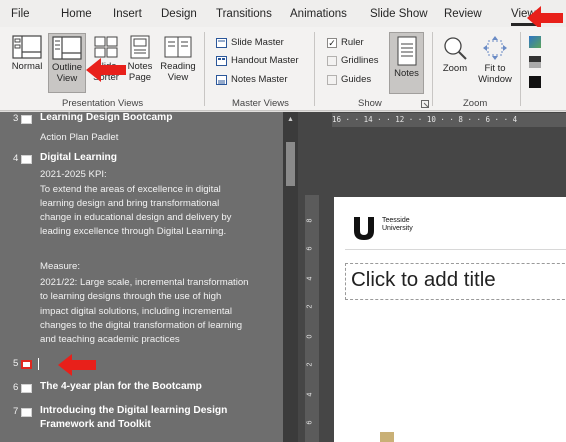 This screenshot has height=442, width=566. What do you see at coordinates (332, 79) in the screenshot?
I see `guides-check-icon` at bounding box center [332, 79].